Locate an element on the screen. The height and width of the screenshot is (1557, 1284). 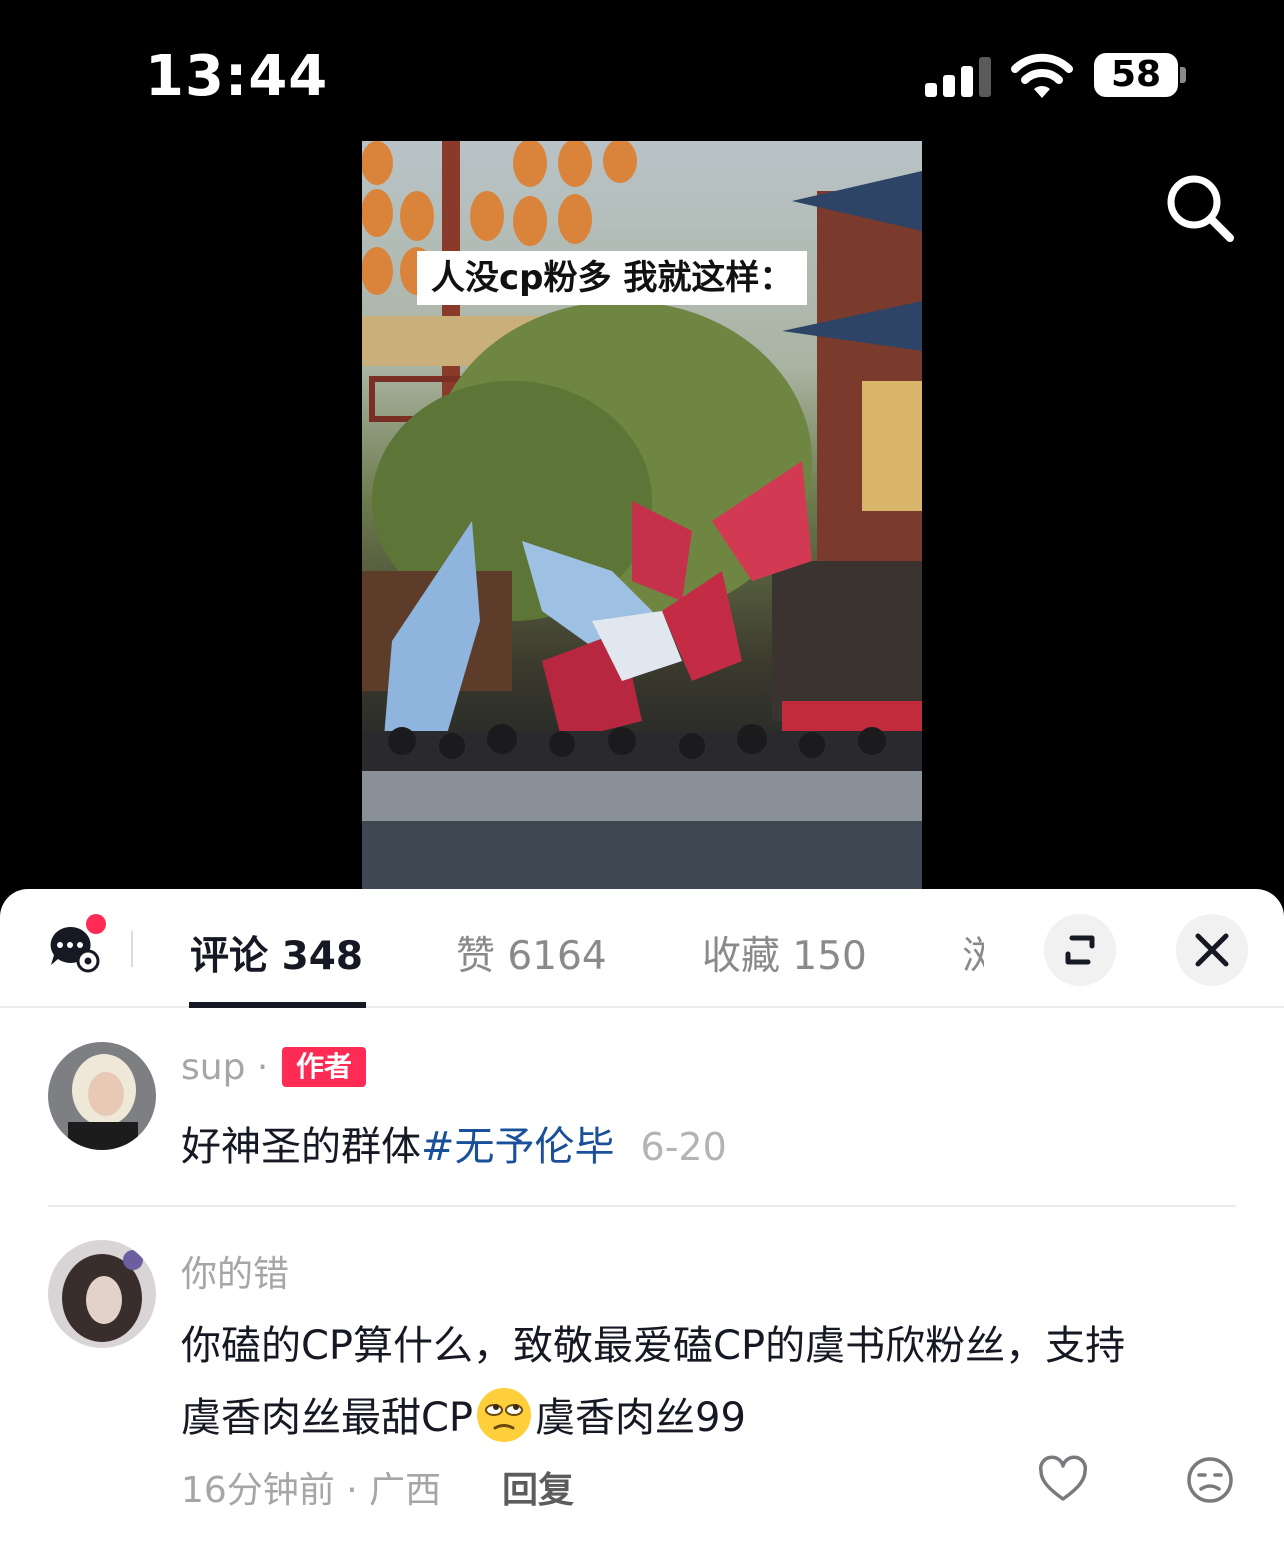
status-bar: 13:44 58 is located at coordinates (642, 70).